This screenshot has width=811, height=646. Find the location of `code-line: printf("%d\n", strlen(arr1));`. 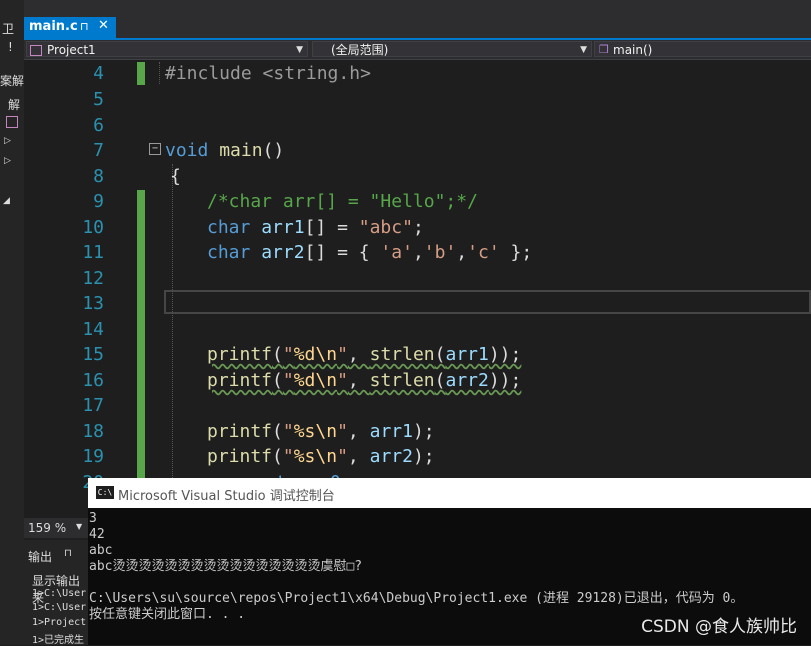

code-line: printf("%d\n", strlen(arr1)); is located at coordinates (364, 354).